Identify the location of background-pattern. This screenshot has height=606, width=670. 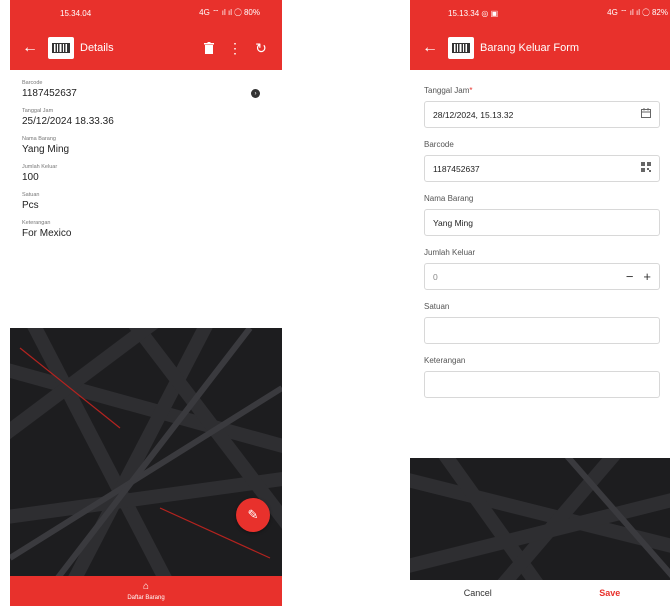
(540, 519).